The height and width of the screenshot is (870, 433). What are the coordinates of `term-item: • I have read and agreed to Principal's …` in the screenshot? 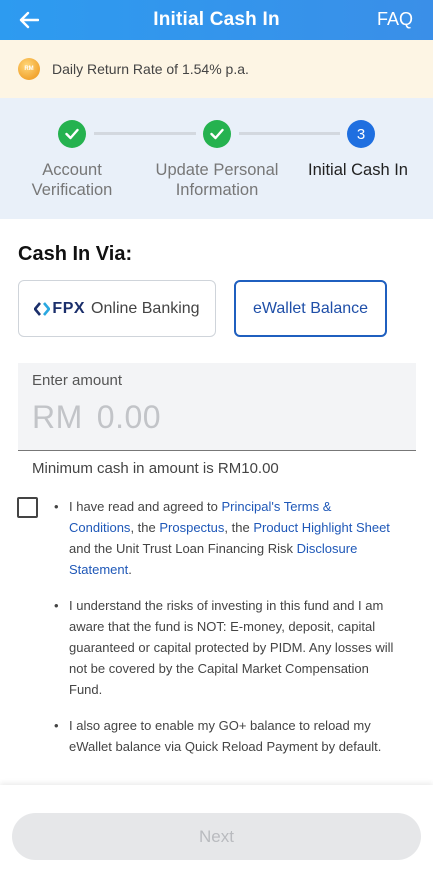 It's located at (226, 538).